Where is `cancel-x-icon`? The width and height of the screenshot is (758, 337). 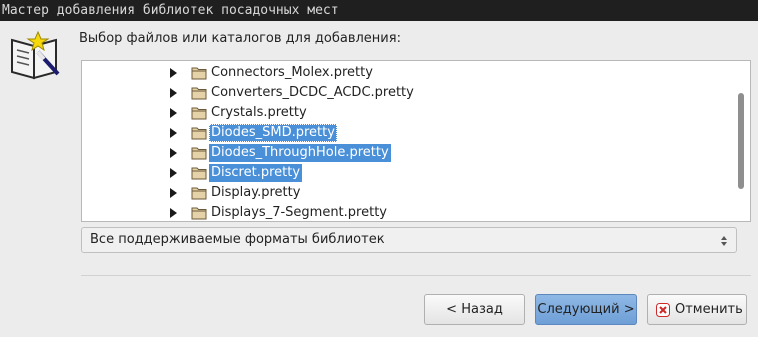 cancel-x-icon is located at coordinates (663, 310).